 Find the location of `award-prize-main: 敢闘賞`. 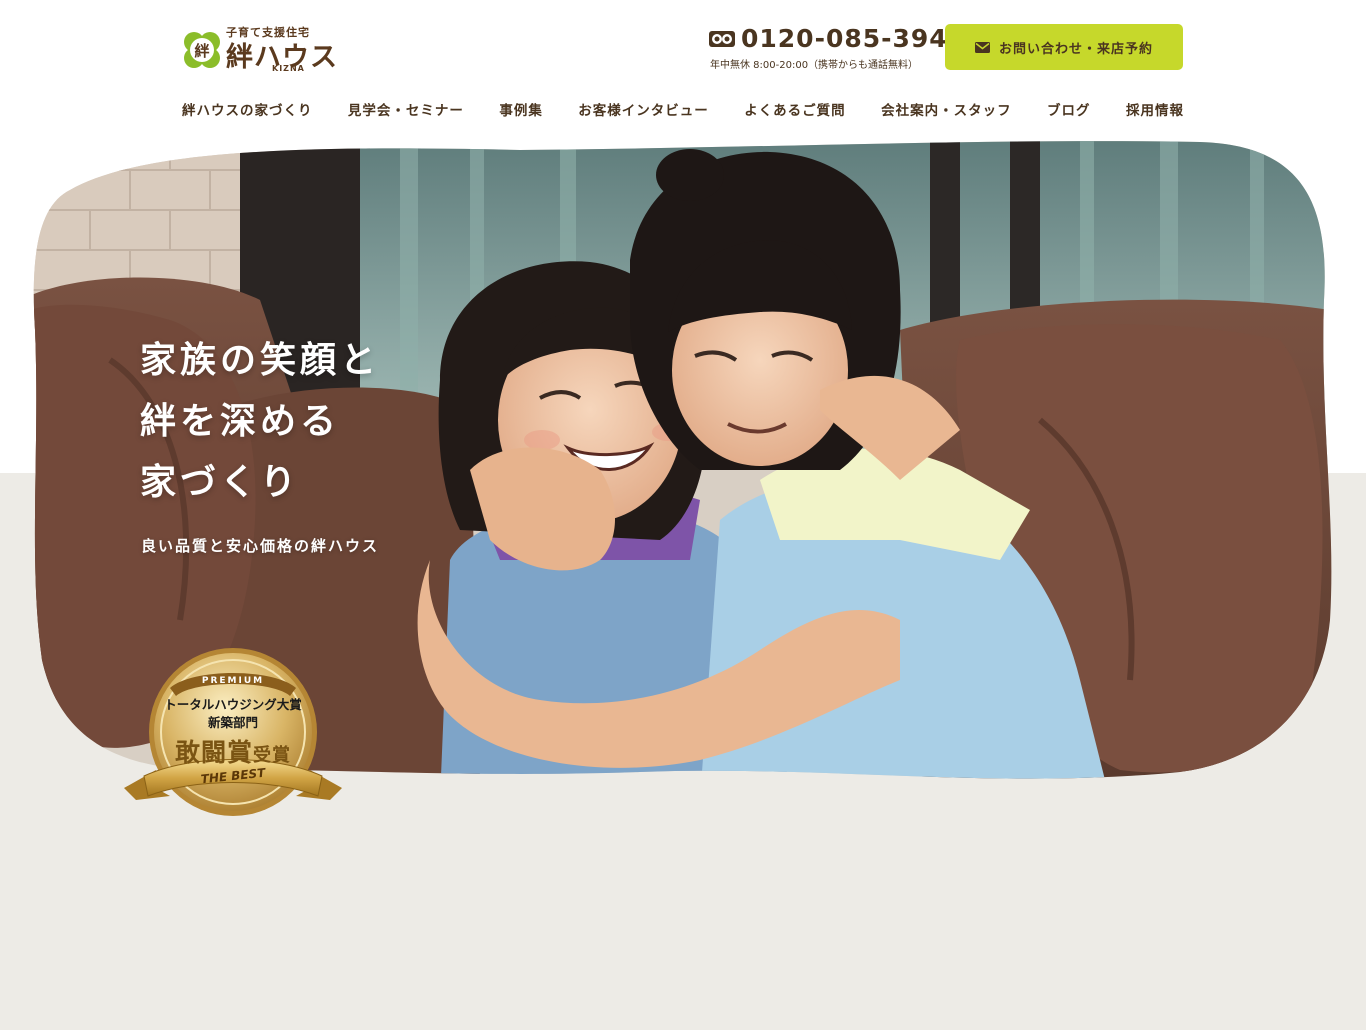

award-prize-main: 敢闘賞 is located at coordinates (213, 752).